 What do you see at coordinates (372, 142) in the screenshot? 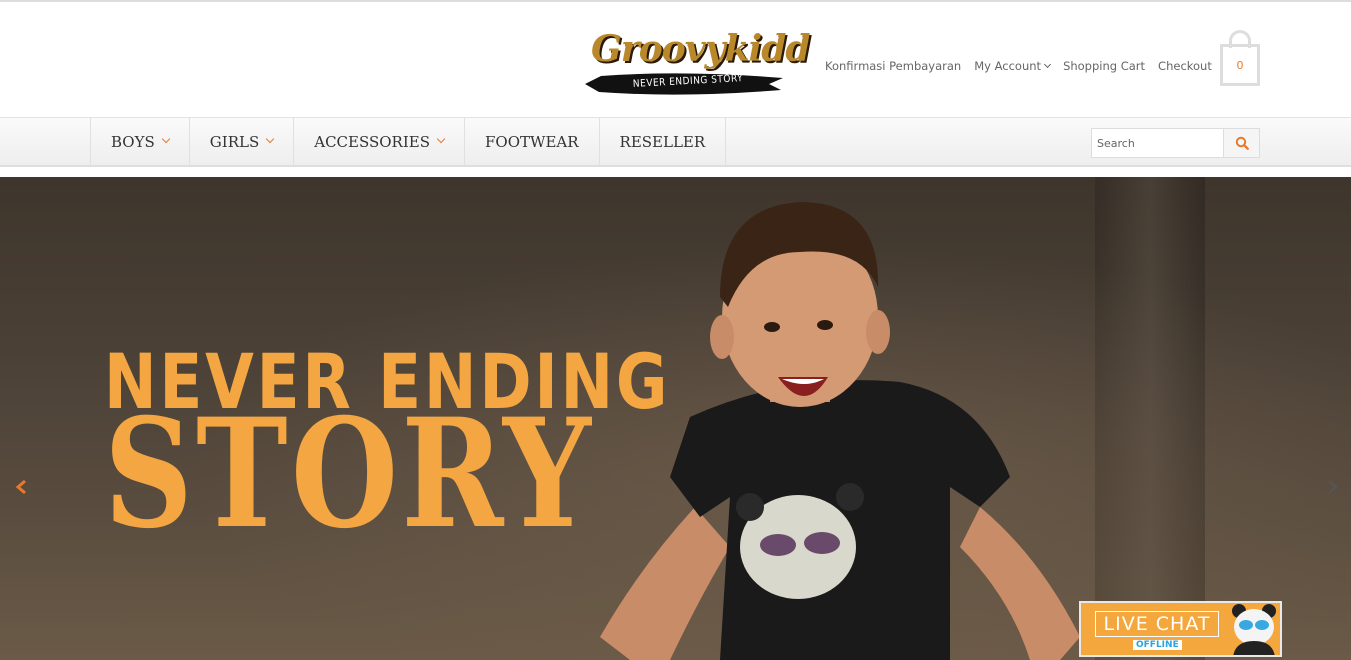
I see `nav-item-label: ACCESSORIES` at bounding box center [372, 142].